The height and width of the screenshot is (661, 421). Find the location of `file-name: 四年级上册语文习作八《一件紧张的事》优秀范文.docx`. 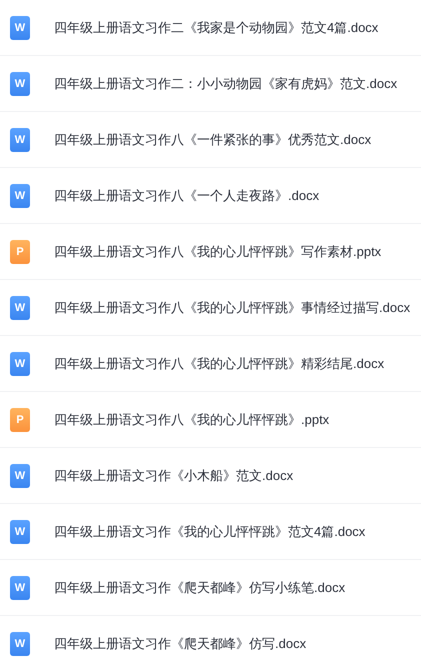

file-name: 四年级上册语文习作八《一件紧张的事》优秀范文.docx is located at coordinates (213, 139).